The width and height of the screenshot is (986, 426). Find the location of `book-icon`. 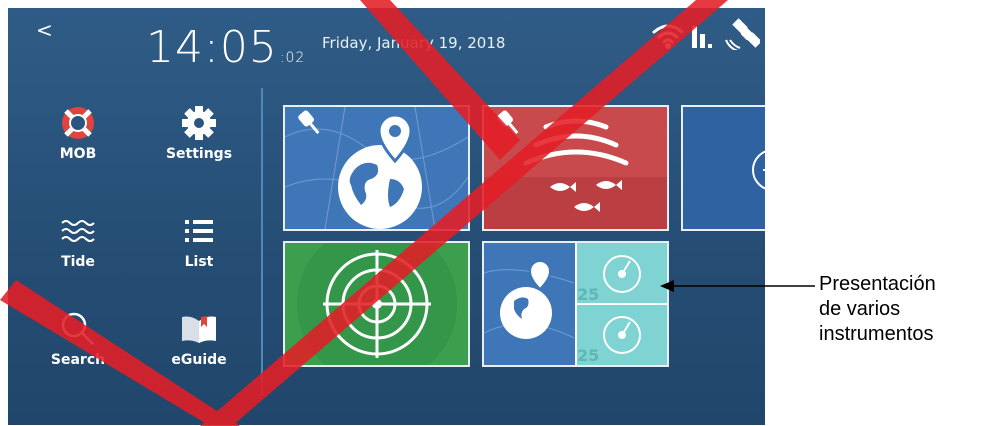

book-icon is located at coordinates (199, 329).